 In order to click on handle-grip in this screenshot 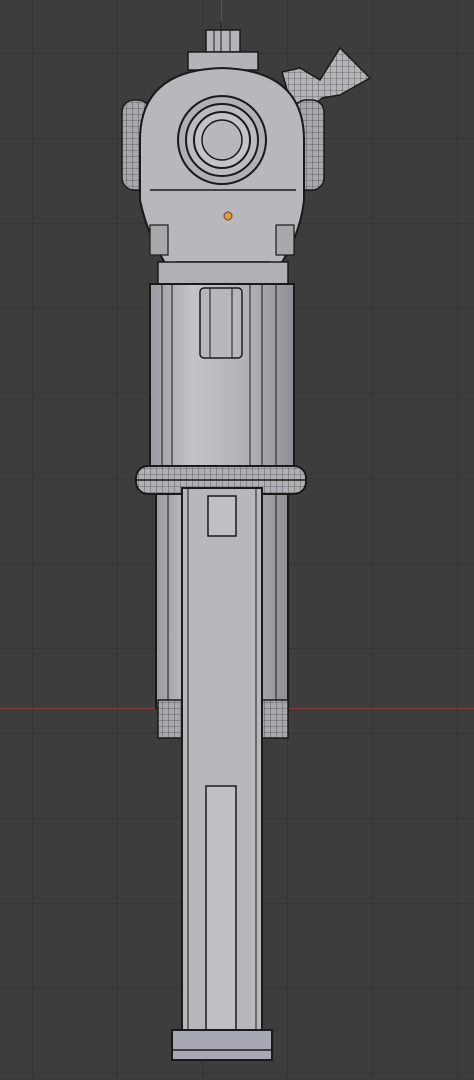, I will do `click(222, 763)`.